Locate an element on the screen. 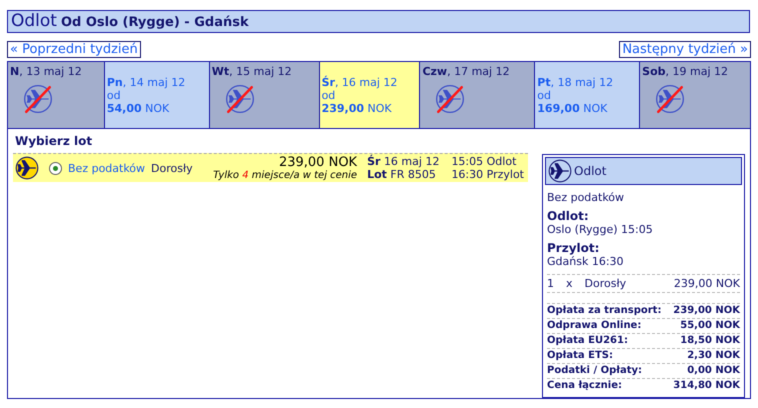 Image resolution: width=758 pixels, height=408 pixels. day-cell: Wt, 15 maj 12 is located at coordinates (265, 95).